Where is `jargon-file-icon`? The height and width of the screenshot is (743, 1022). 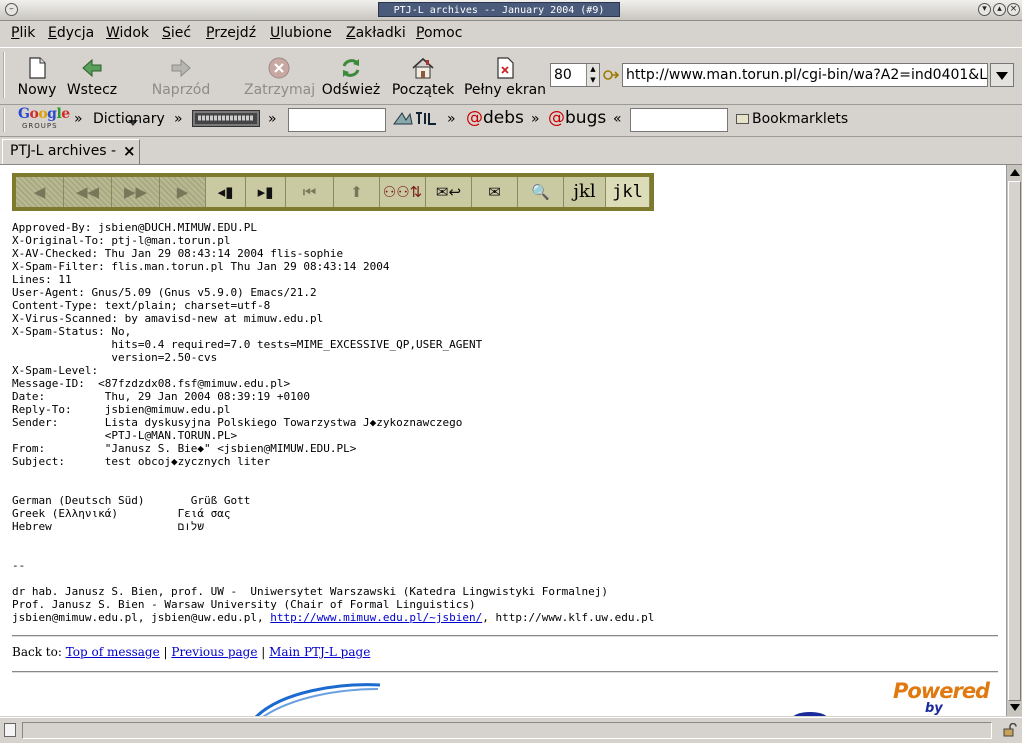 jargon-file-icon is located at coordinates (415, 118).